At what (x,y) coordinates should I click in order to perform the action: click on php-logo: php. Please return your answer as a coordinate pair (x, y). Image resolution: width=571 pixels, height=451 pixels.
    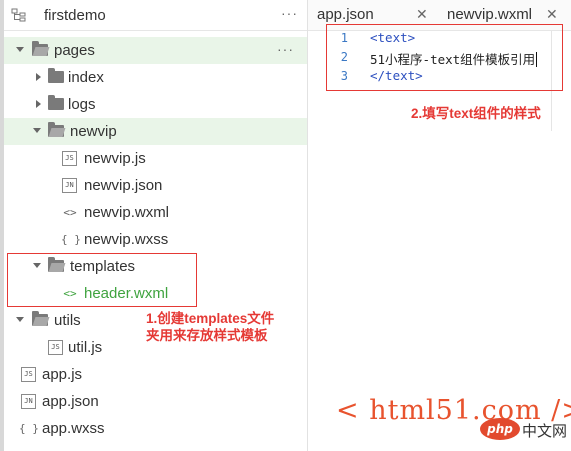
    Looking at the image, I should click on (500, 429).